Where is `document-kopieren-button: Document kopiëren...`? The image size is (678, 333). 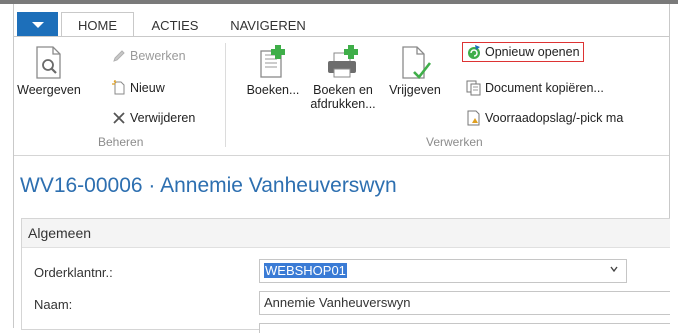
document-kopieren-button: Document kopiëren... is located at coordinates (535, 88).